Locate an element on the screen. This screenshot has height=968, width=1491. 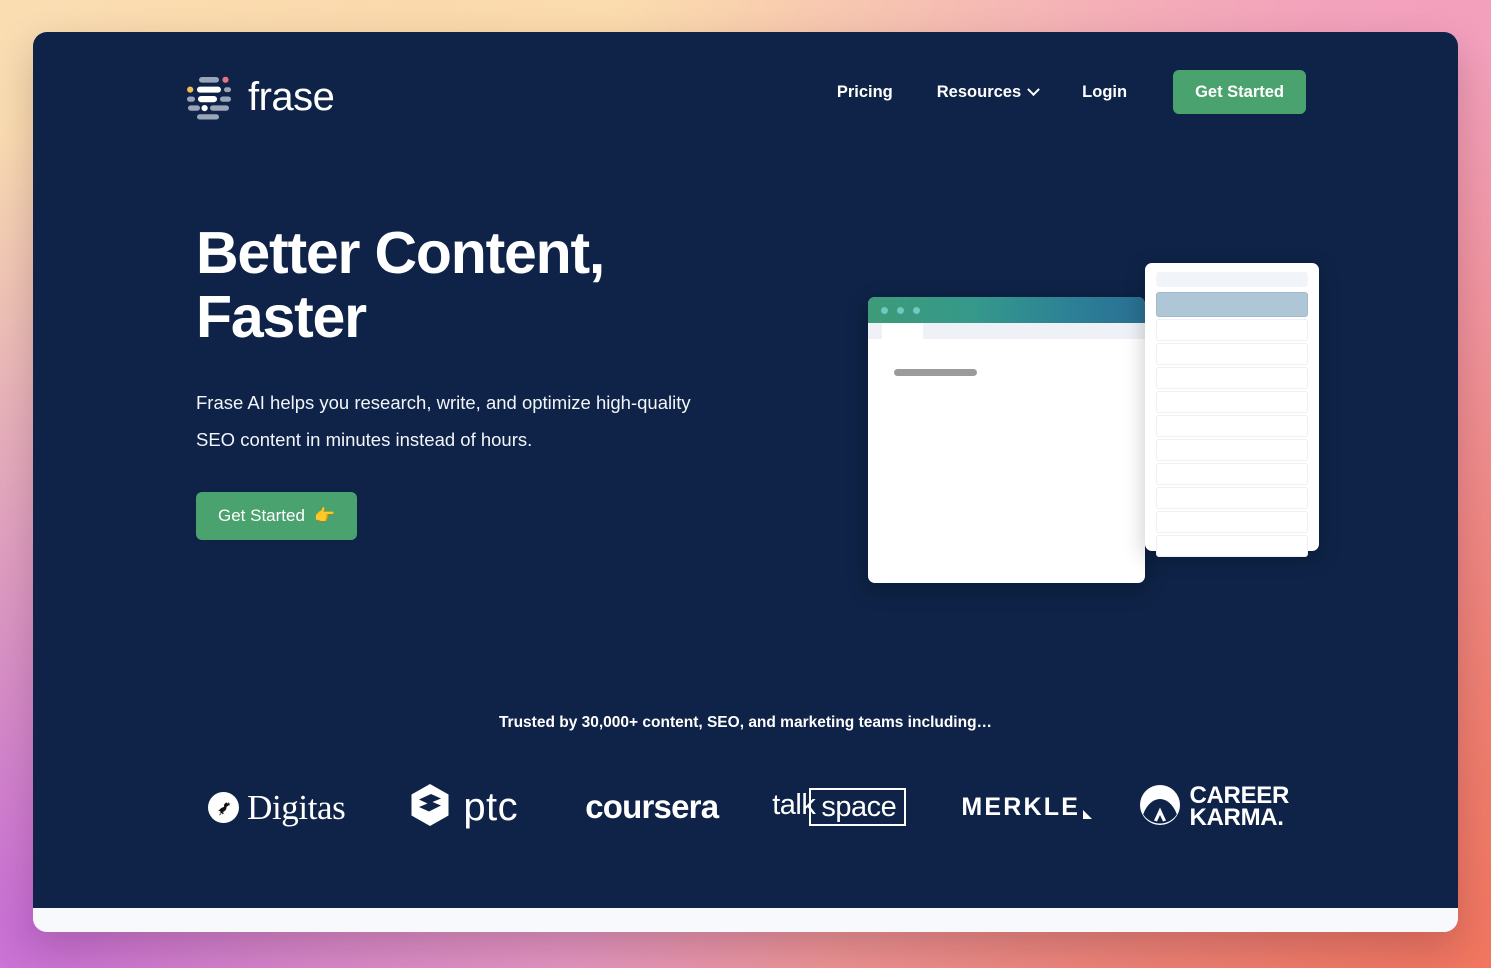
nav-link-login: Login is located at coordinates (1104, 92).